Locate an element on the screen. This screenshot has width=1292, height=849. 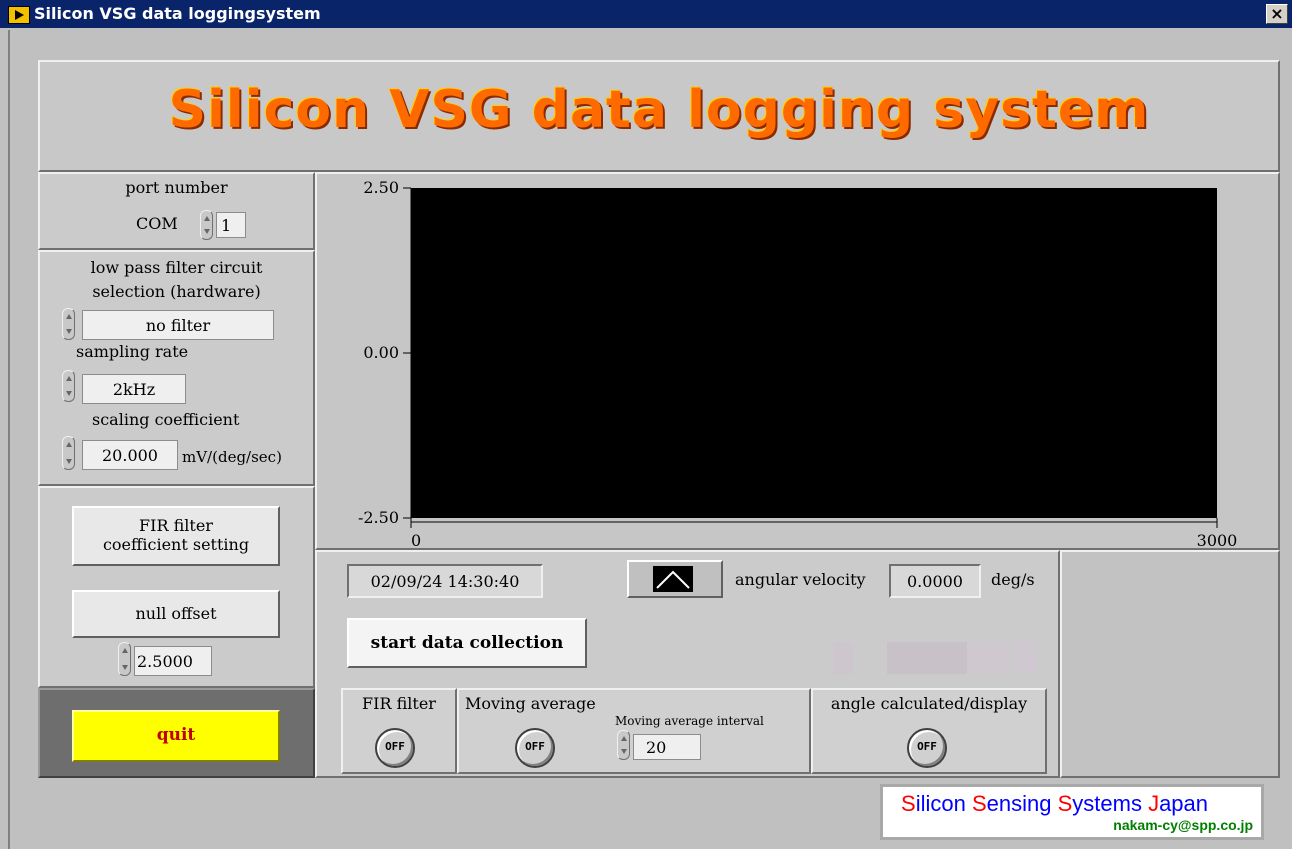
close-button: × is located at coordinates (1277, 14).